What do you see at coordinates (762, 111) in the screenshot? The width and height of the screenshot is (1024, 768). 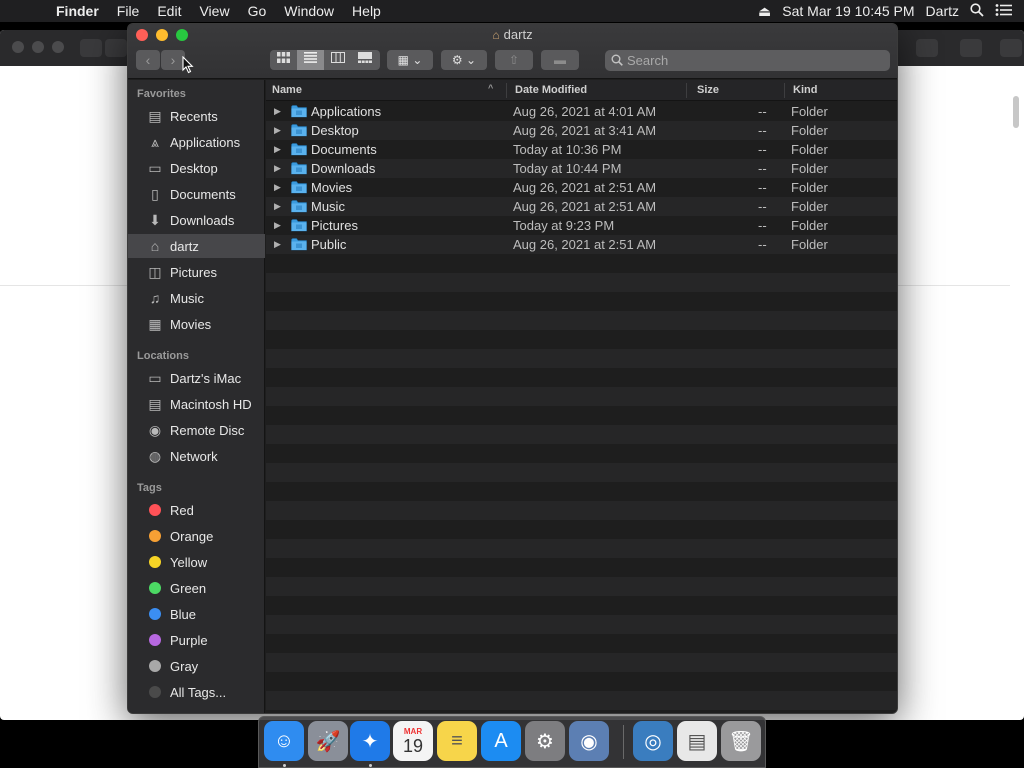 I see `file-size: --` at bounding box center [762, 111].